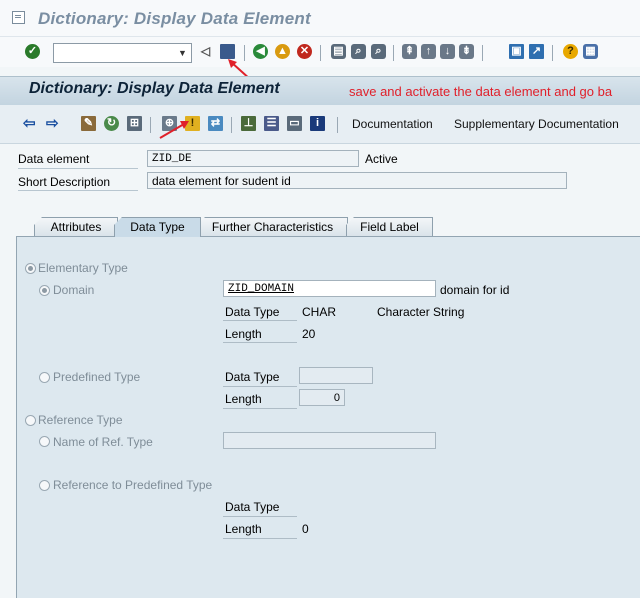 The height and width of the screenshot is (598, 640). What do you see at coordinates (536, 124) in the screenshot?
I see `supplementary-documentation-button: Supplementary Documentation` at bounding box center [536, 124].